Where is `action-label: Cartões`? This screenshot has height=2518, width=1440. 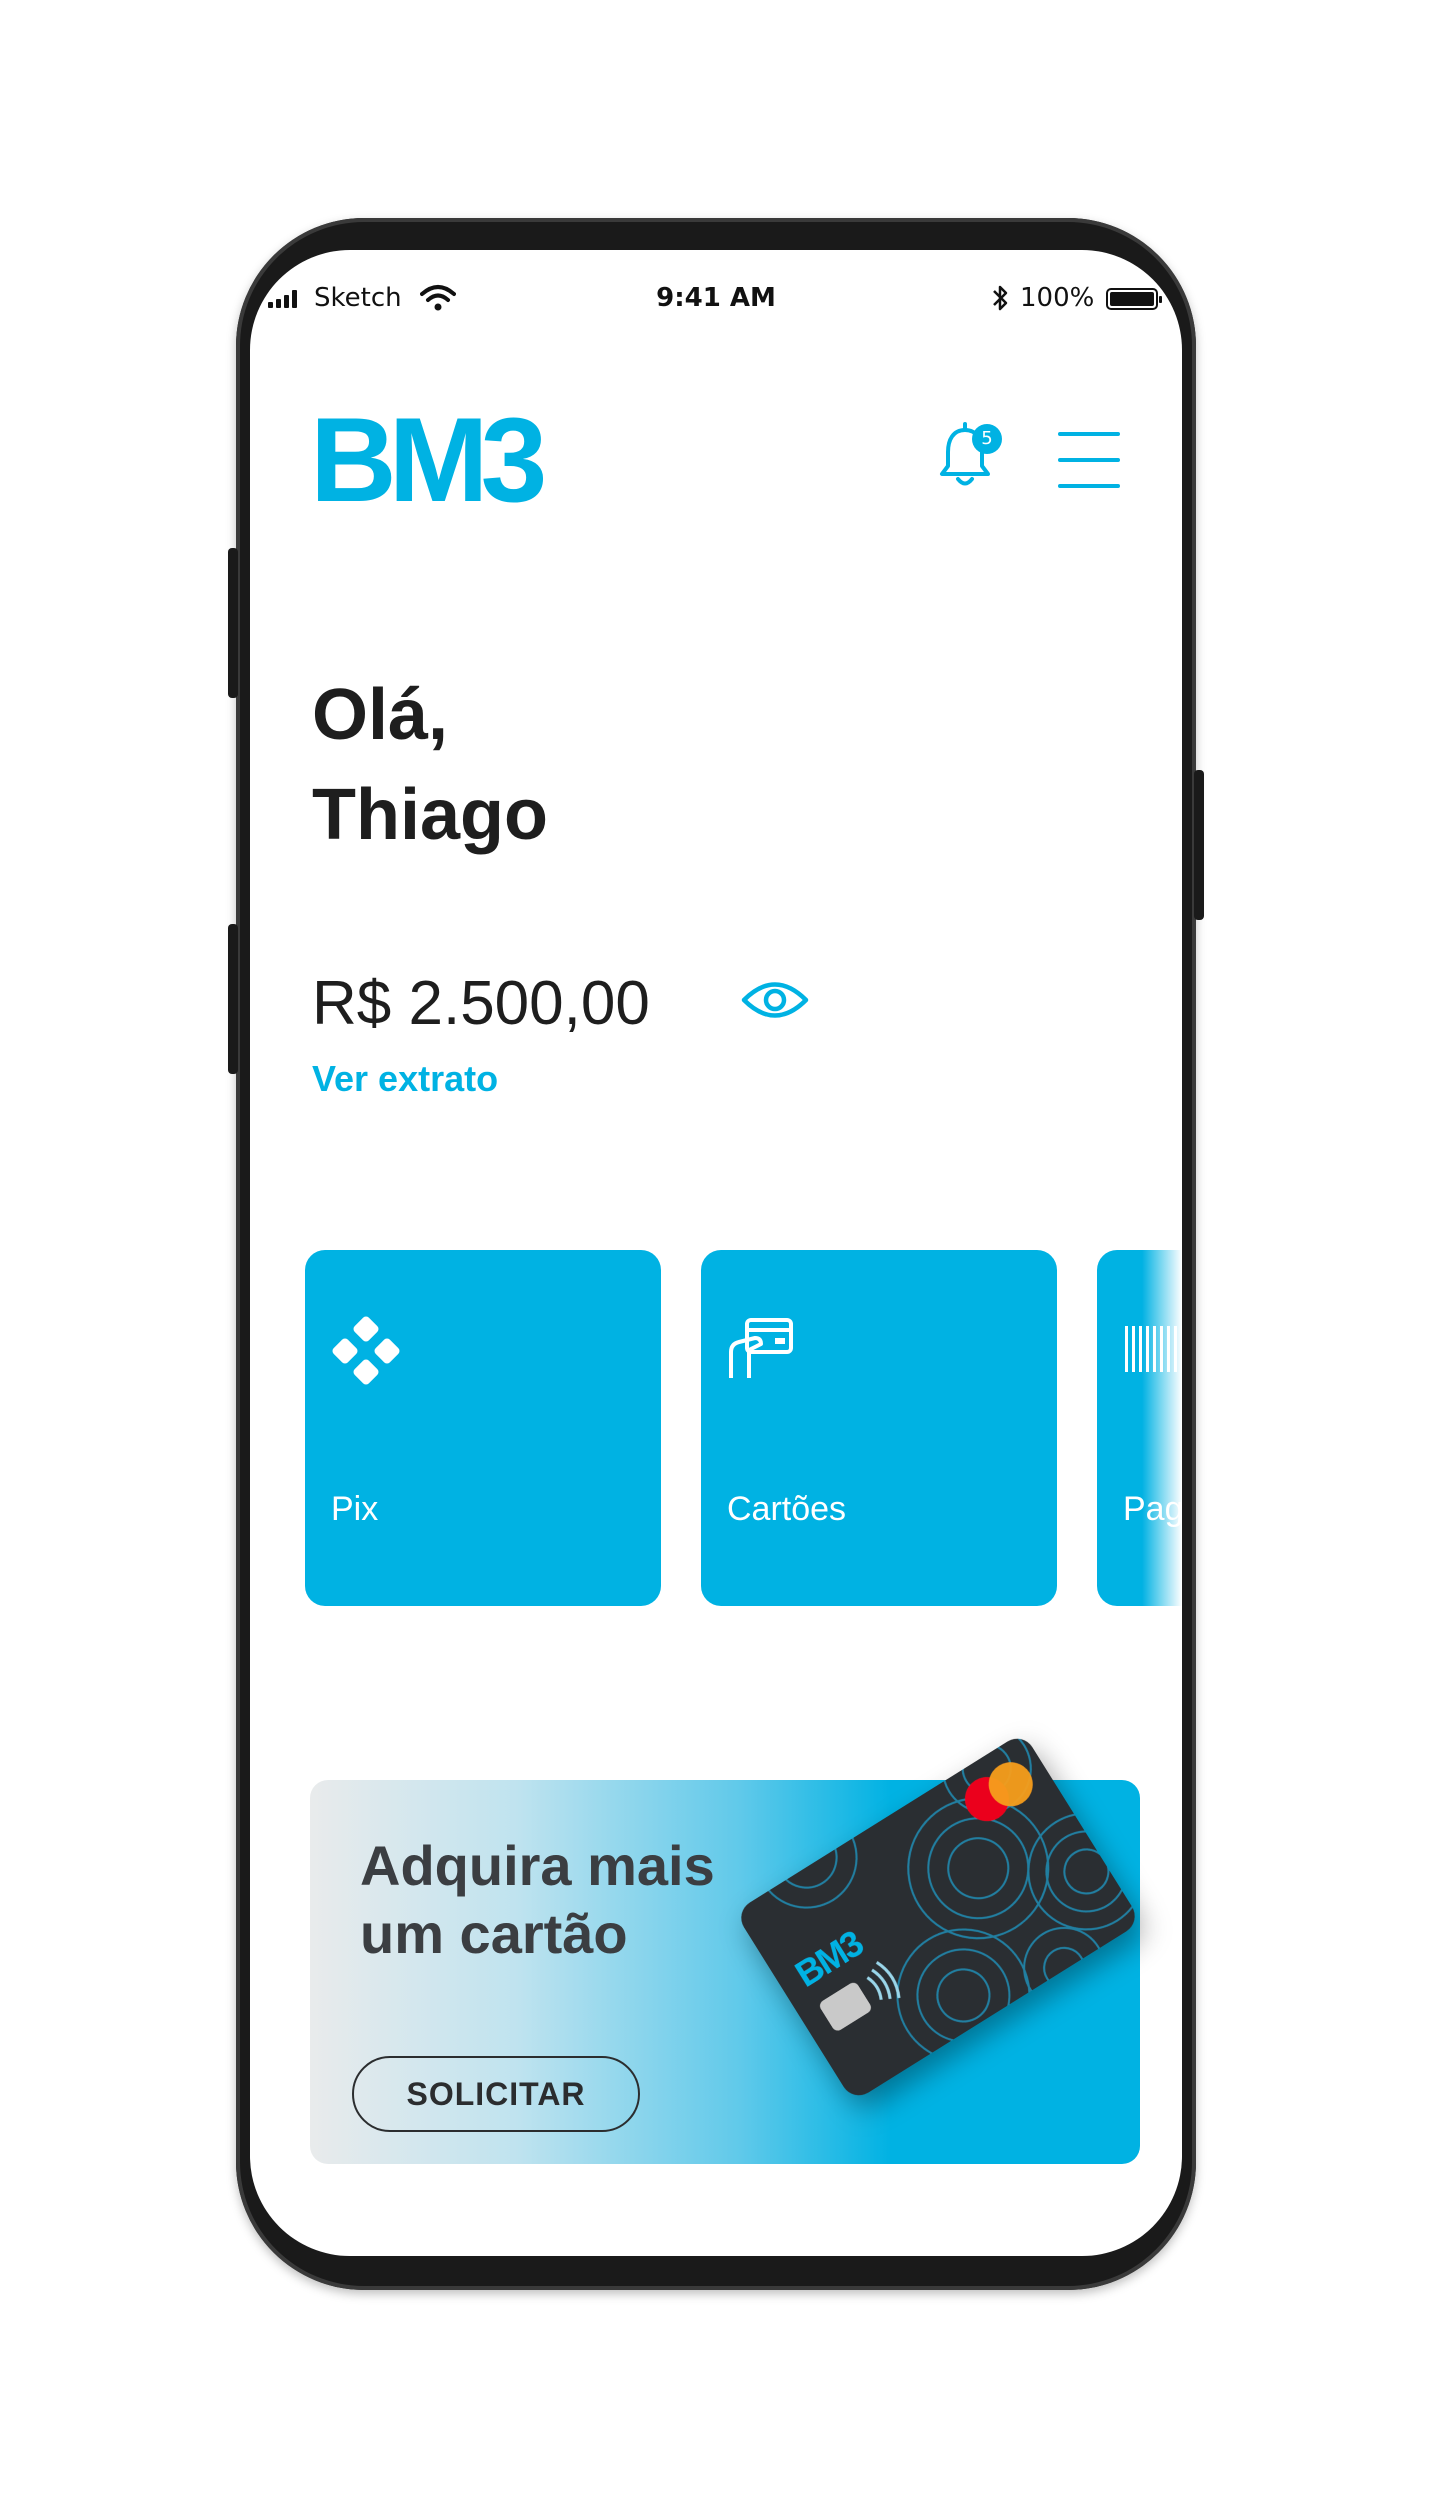 action-label: Cartões is located at coordinates (787, 1509).